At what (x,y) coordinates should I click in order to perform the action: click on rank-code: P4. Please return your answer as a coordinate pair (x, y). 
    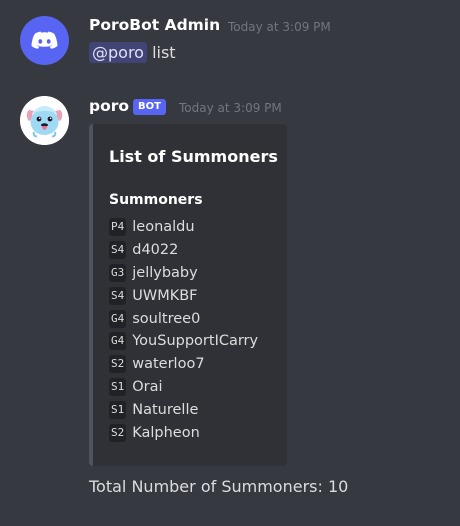
    Looking at the image, I should click on (118, 227).